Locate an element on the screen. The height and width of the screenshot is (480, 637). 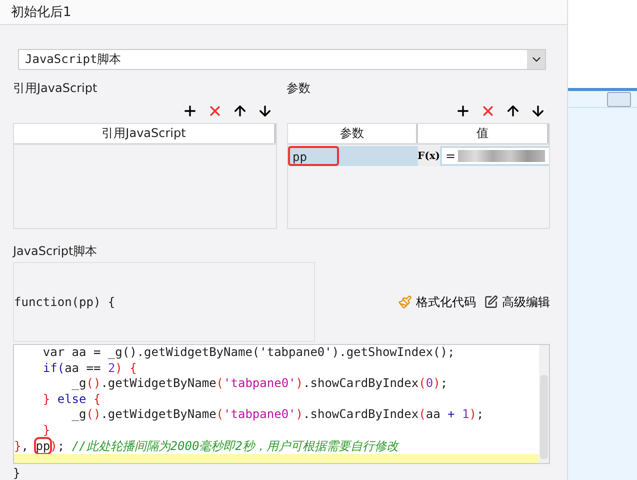
formula-button: F(x) is located at coordinates (429, 156).